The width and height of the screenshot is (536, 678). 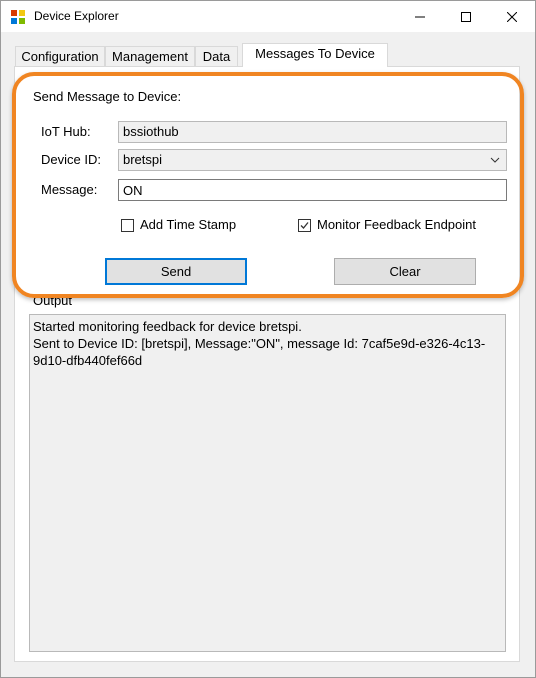 I want to click on output-label: Output, so click(x=53, y=300).